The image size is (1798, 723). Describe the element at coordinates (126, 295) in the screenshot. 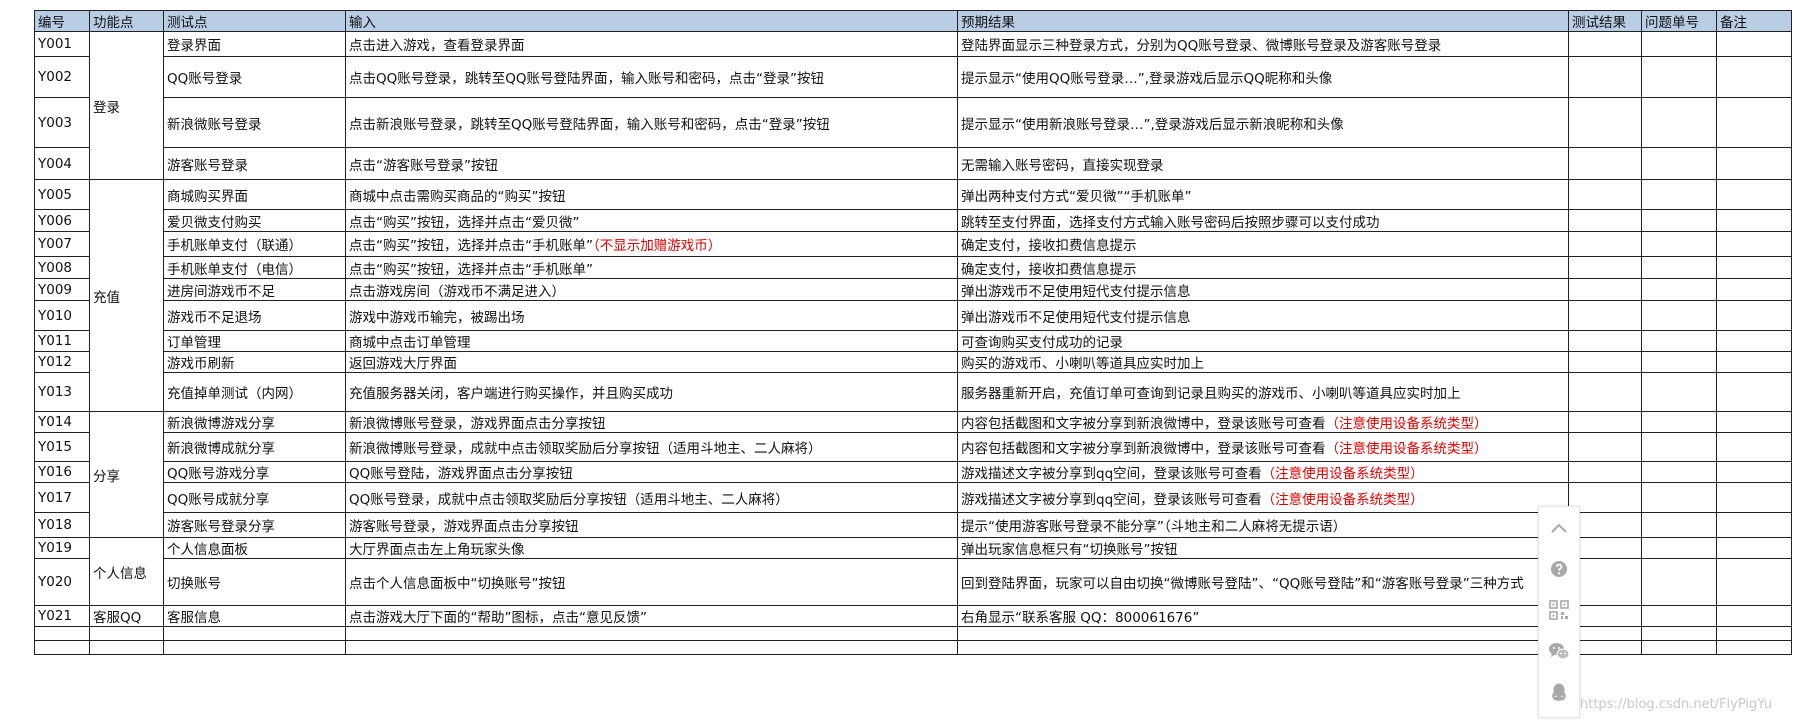

I see `feature-group: 充值` at that location.